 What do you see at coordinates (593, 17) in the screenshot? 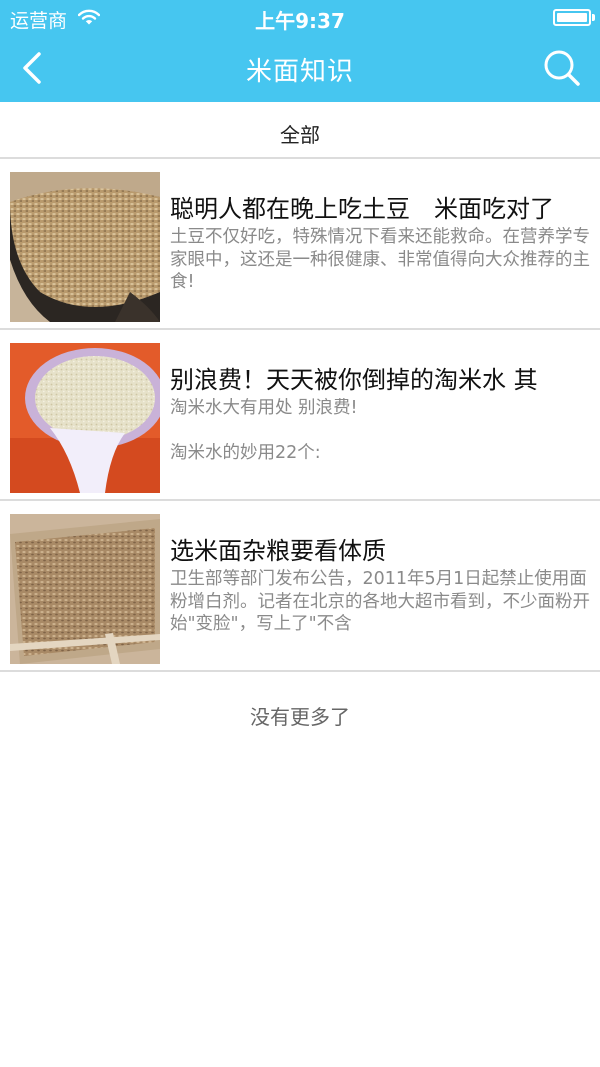
I see `battery-tip` at bounding box center [593, 17].